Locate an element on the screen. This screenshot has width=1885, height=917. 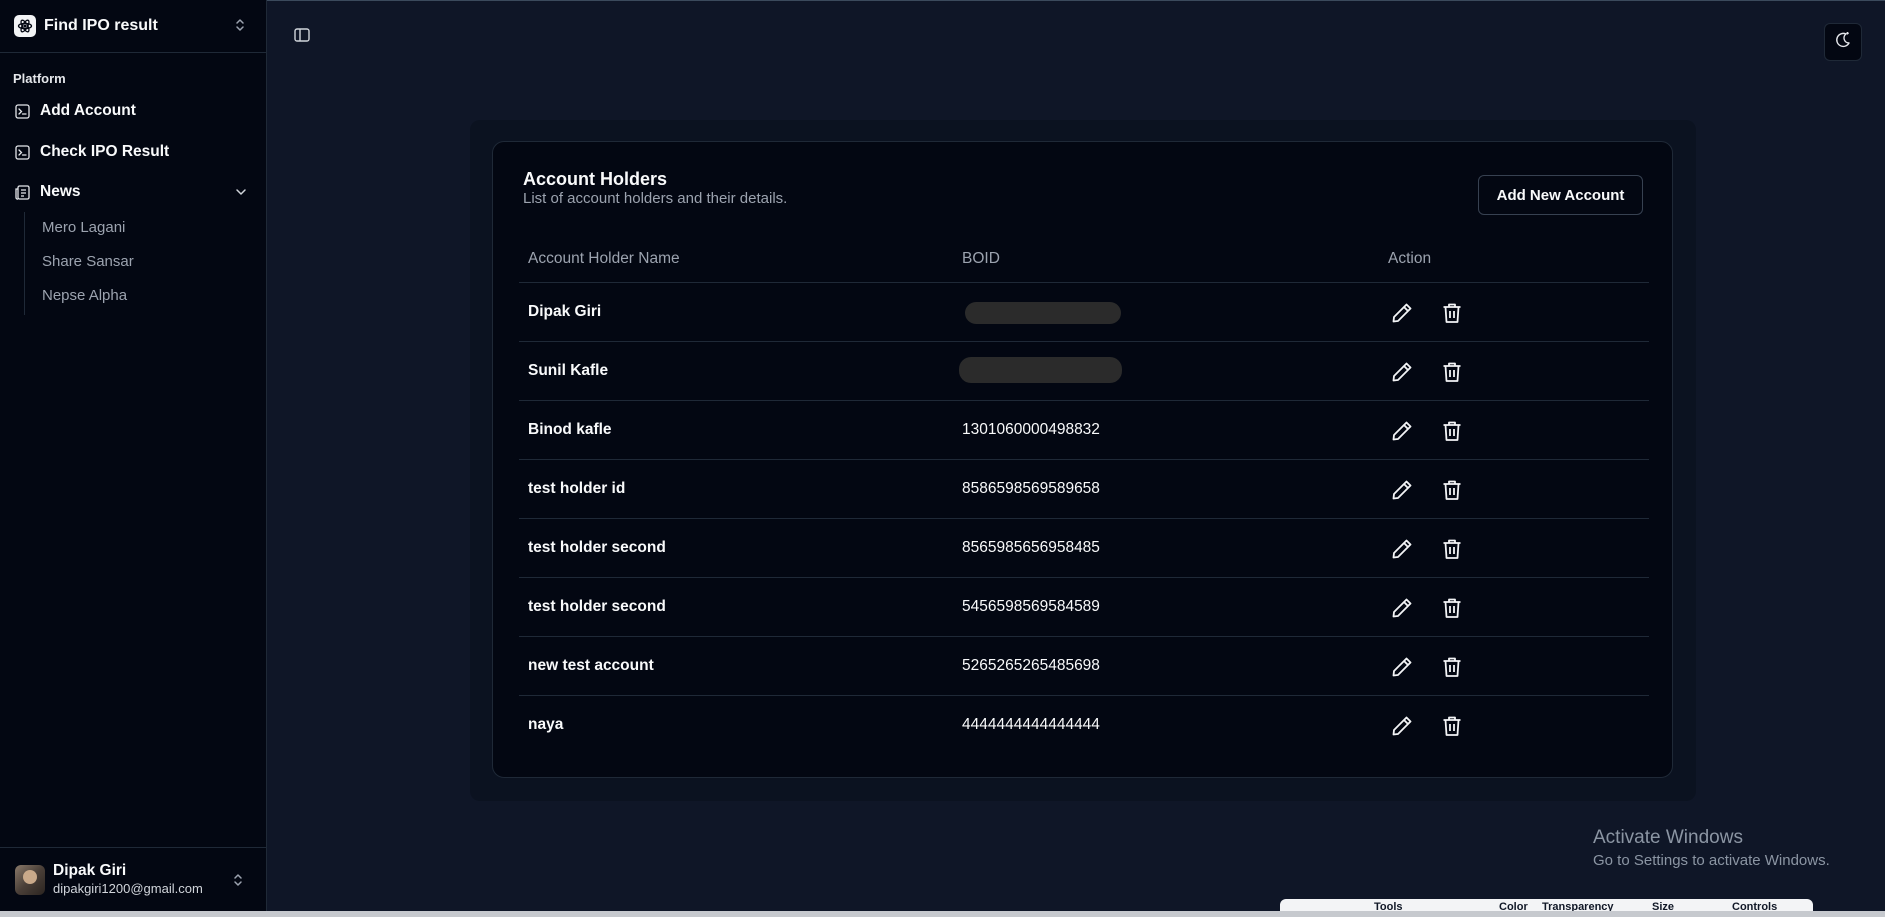
column-header-boid: BOID is located at coordinates (981, 258).